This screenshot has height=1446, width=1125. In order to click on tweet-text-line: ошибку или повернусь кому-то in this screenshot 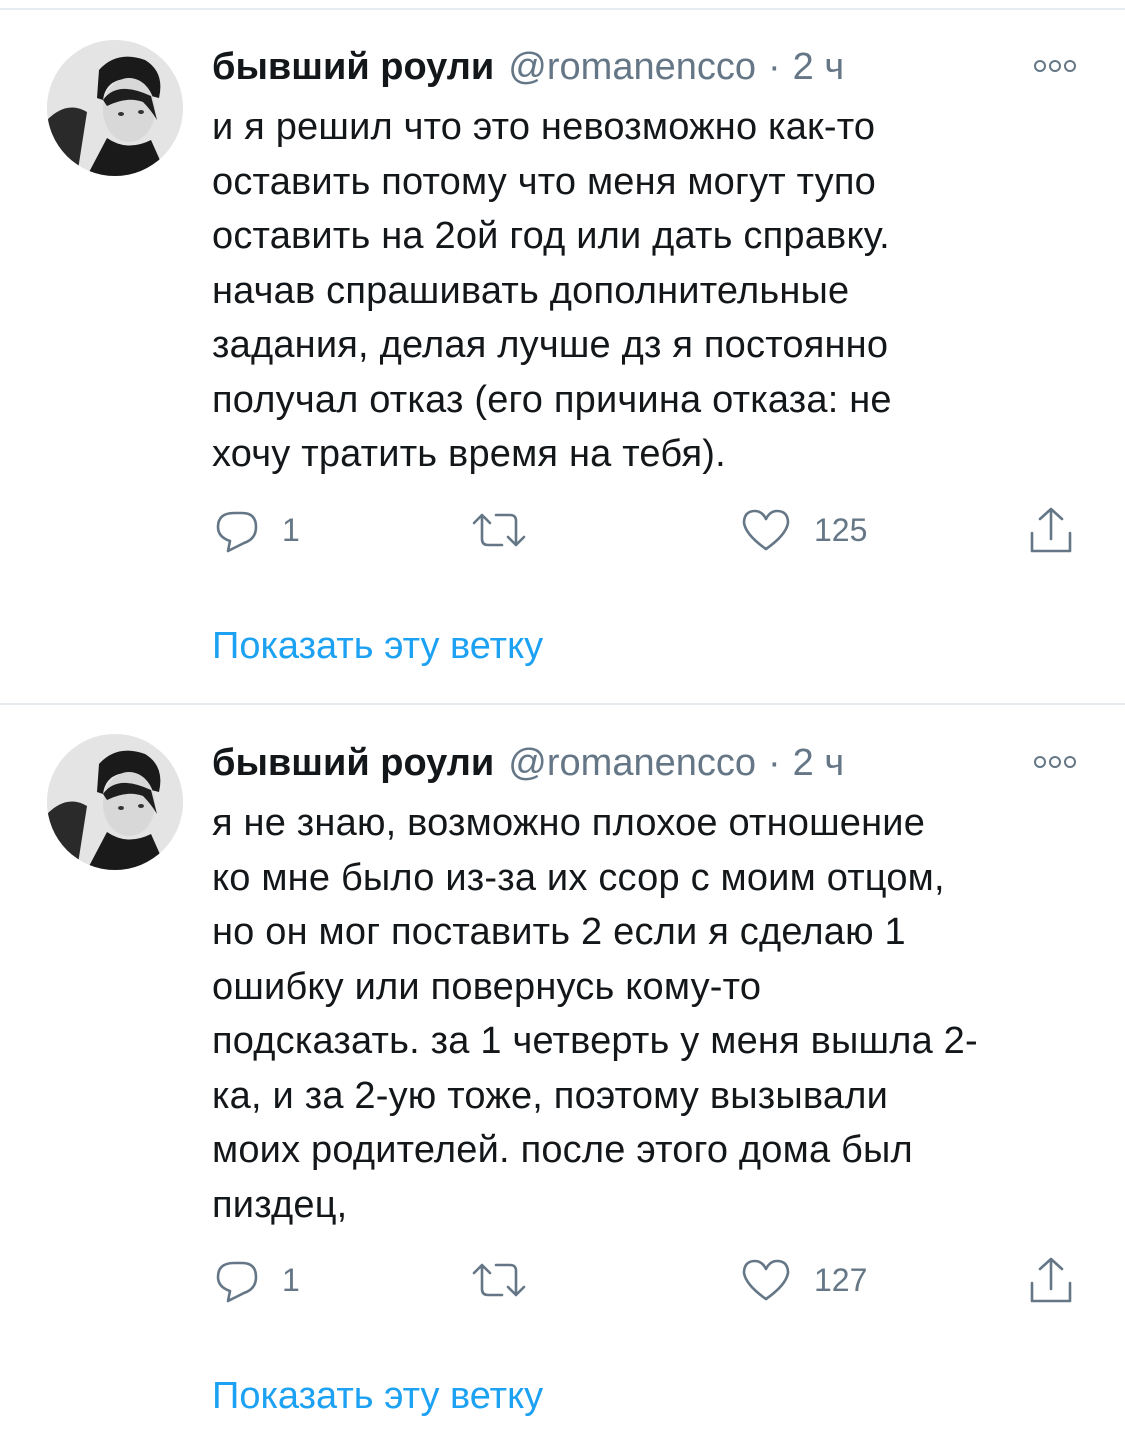, I will do `click(487, 986)`.